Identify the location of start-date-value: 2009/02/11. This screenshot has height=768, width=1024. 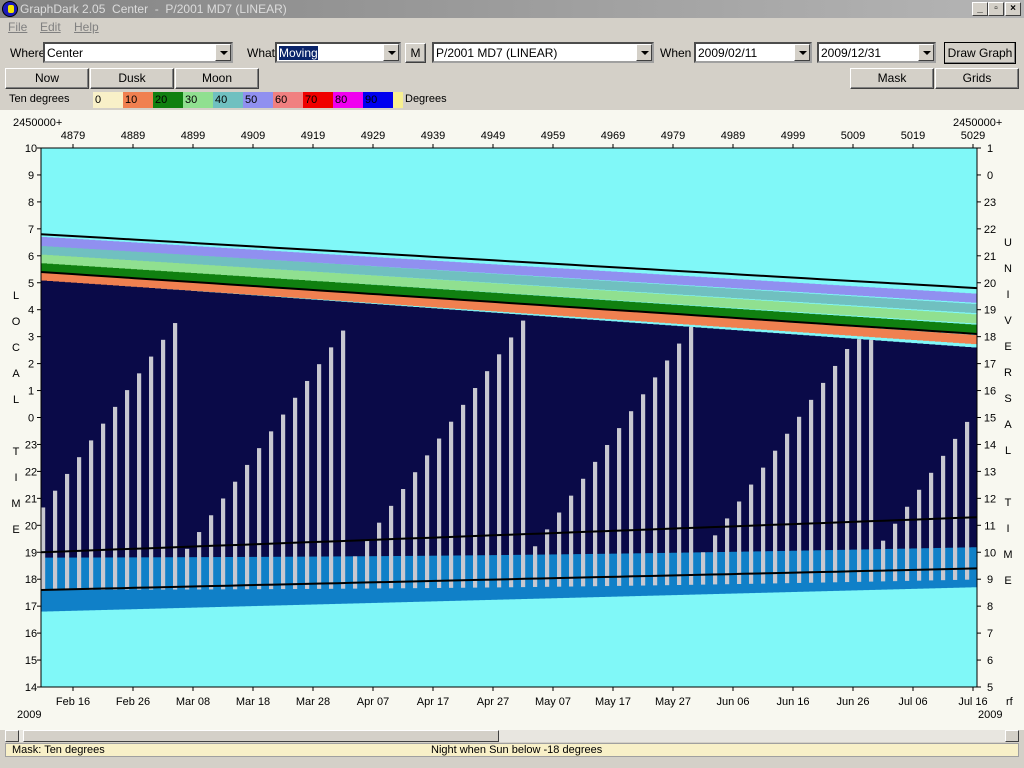
(728, 53).